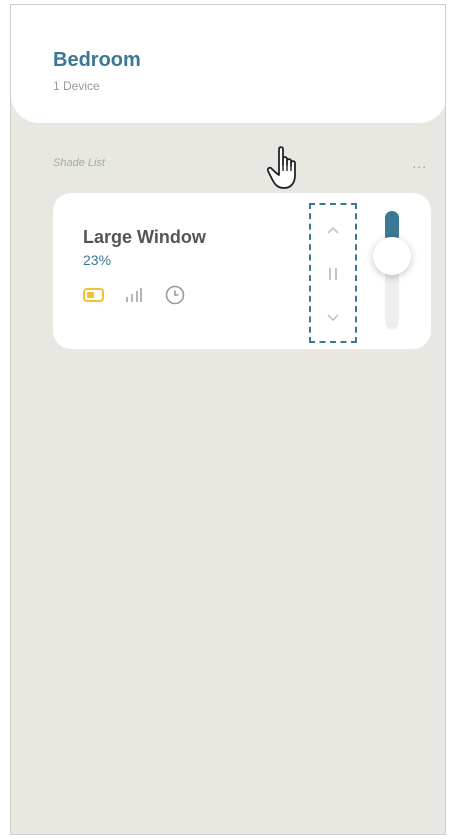 Image resolution: width=459 pixels, height=839 pixels. I want to click on motor-controls, so click(333, 273).